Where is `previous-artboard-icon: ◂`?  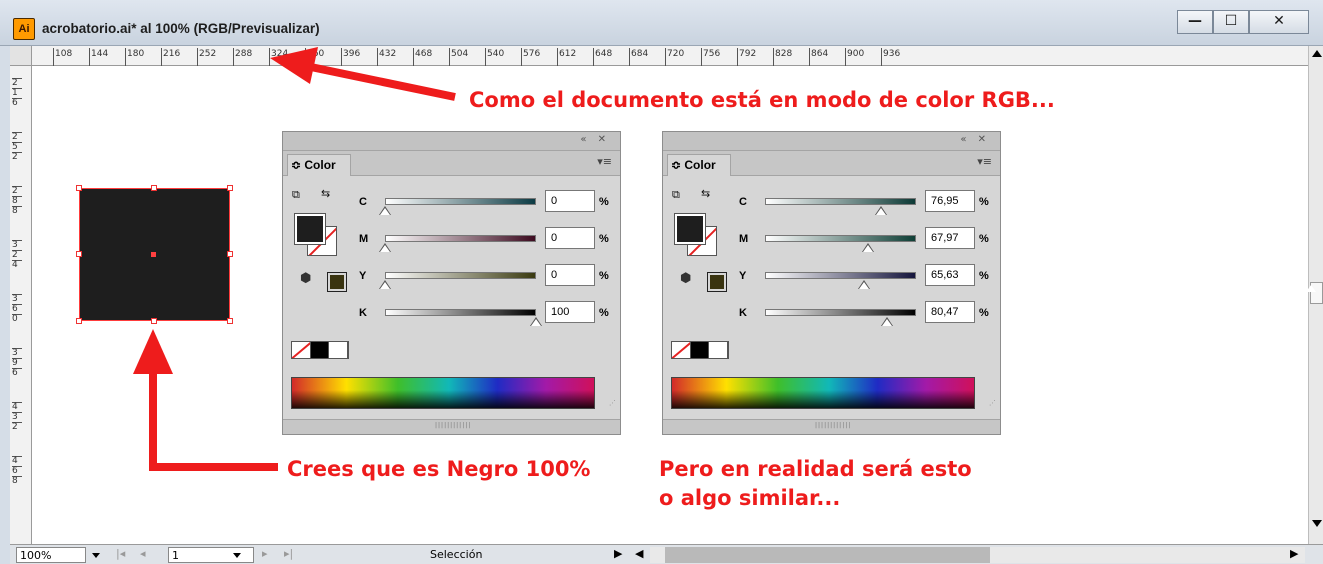
previous-artboard-icon: ◂ is located at coordinates (143, 553).